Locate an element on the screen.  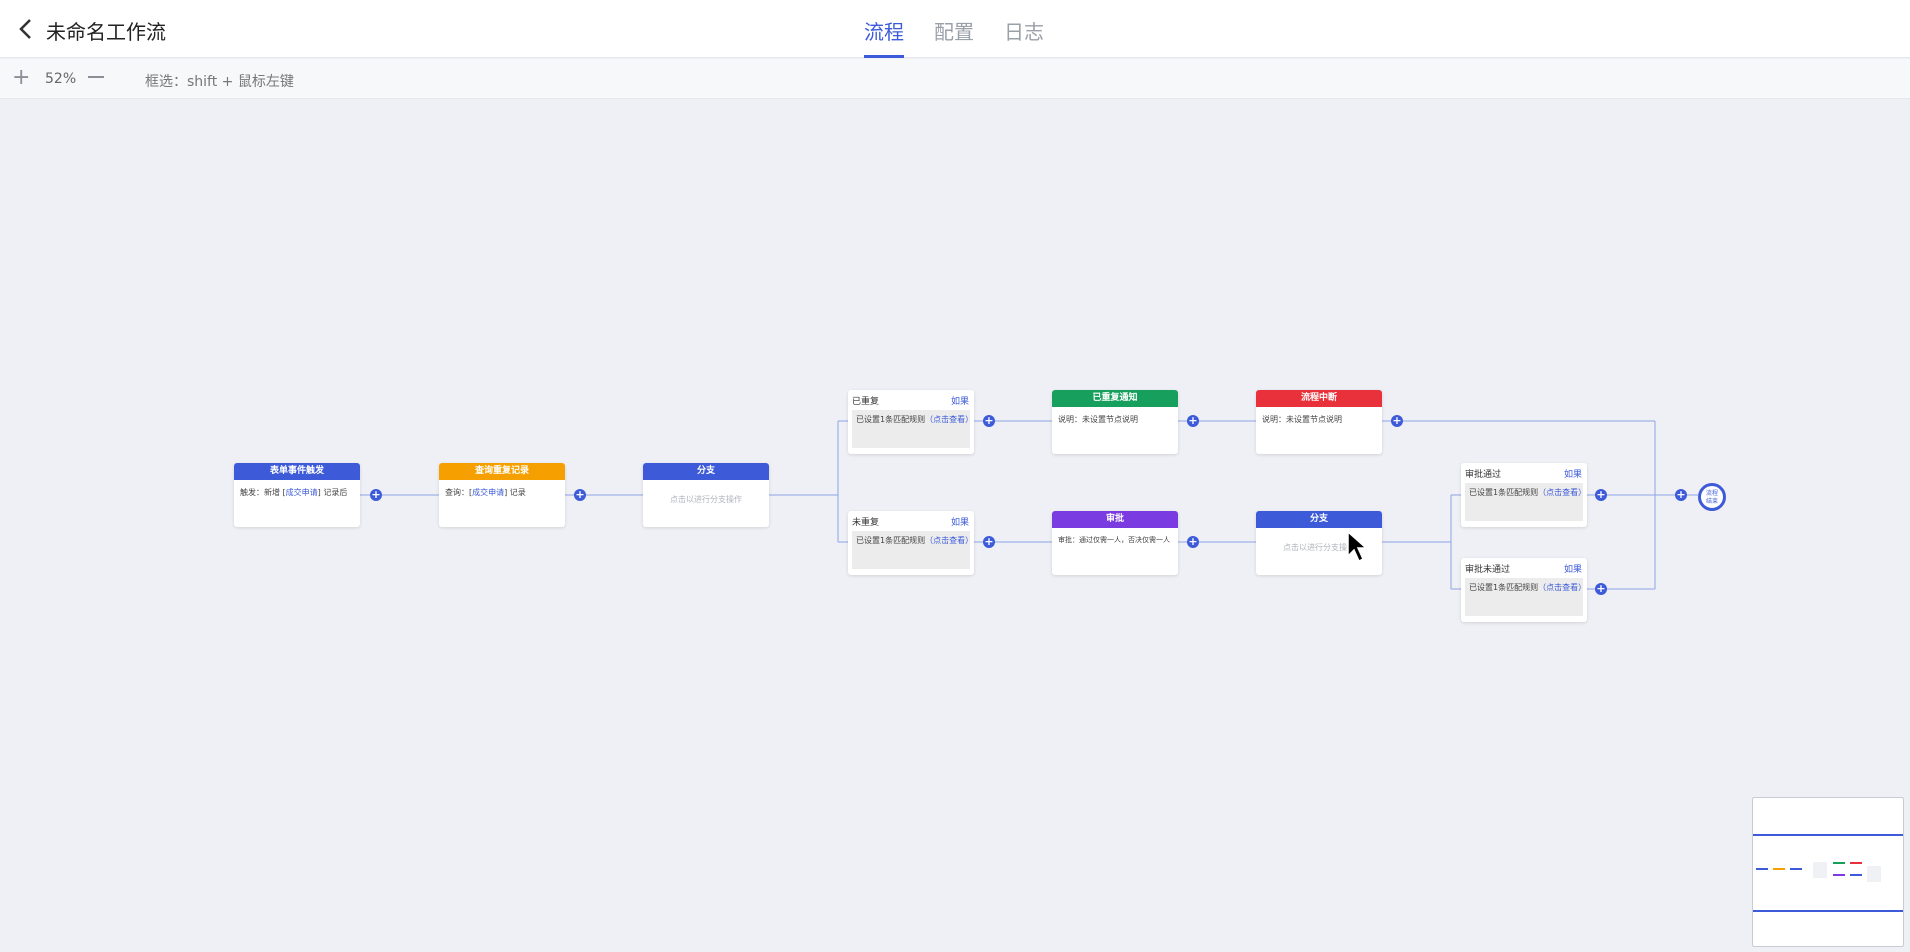
workflow-title: 未命名工作流 is located at coordinates (106, 32).